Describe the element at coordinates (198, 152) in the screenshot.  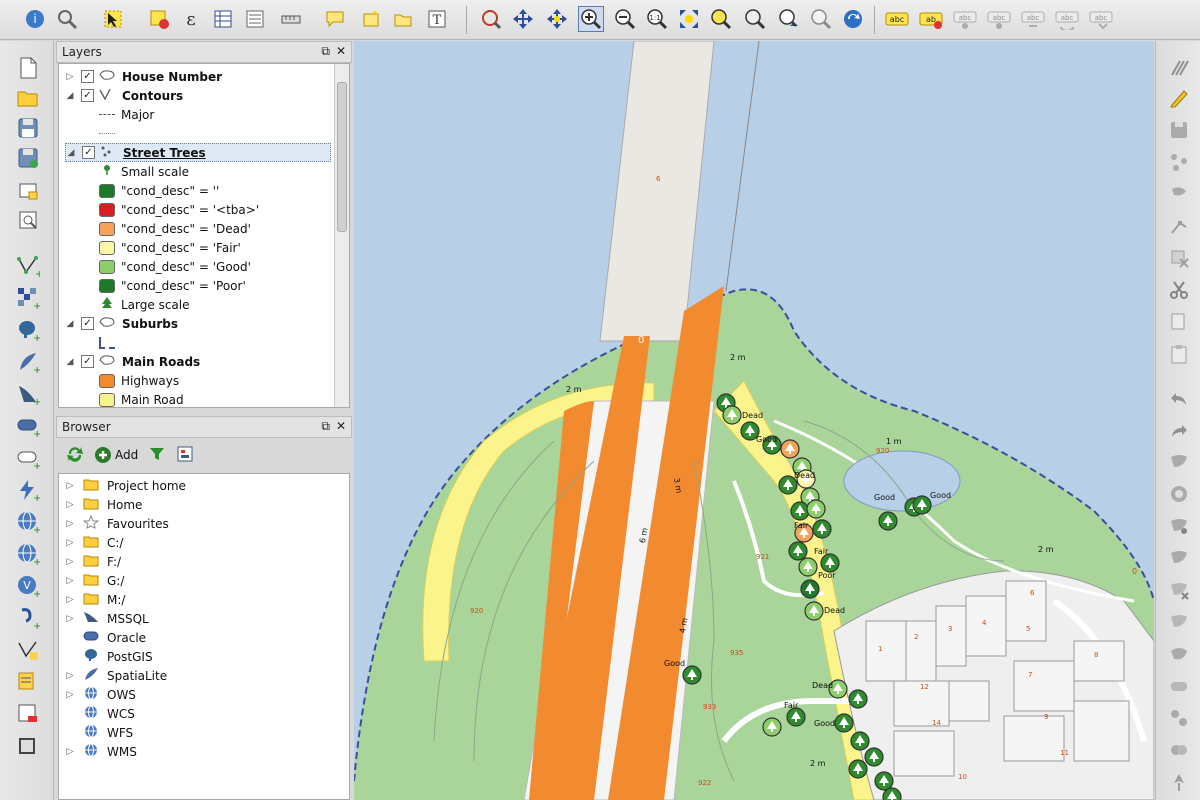
I see `layer-item: ◢ ✓ Street Trees` at that location.